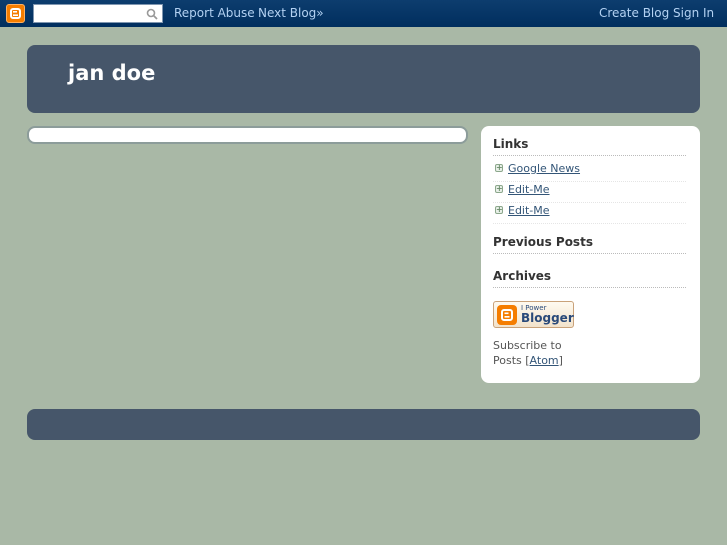 Image resolution: width=727 pixels, height=545 pixels. I want to click on blog-header: jan doe, so click(363, 79).